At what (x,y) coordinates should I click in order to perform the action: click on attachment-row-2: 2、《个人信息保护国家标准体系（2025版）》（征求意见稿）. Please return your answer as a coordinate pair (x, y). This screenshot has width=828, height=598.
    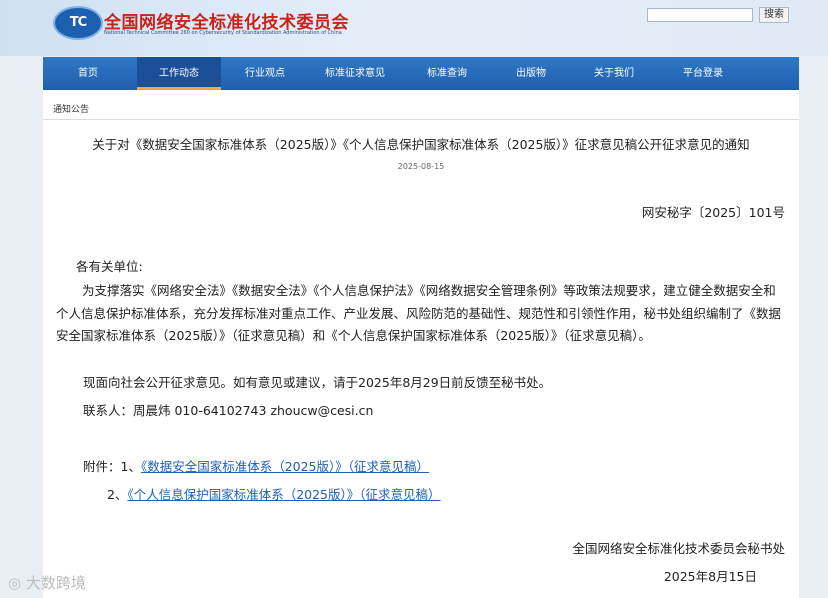
    Looking at the image, I should click on (274, 493).